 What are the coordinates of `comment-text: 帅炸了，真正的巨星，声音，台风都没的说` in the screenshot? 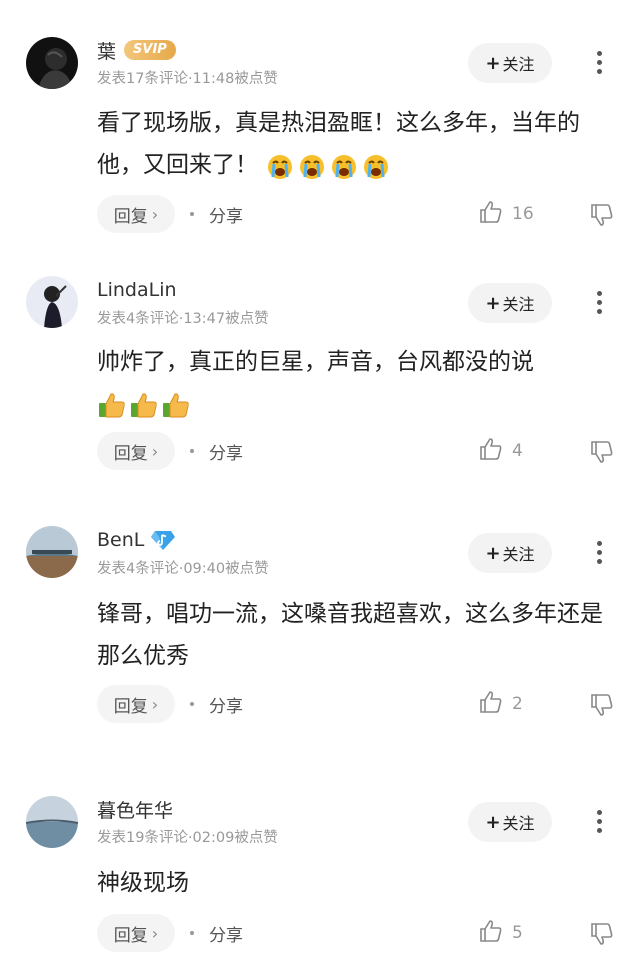 It's located at (315, 362).